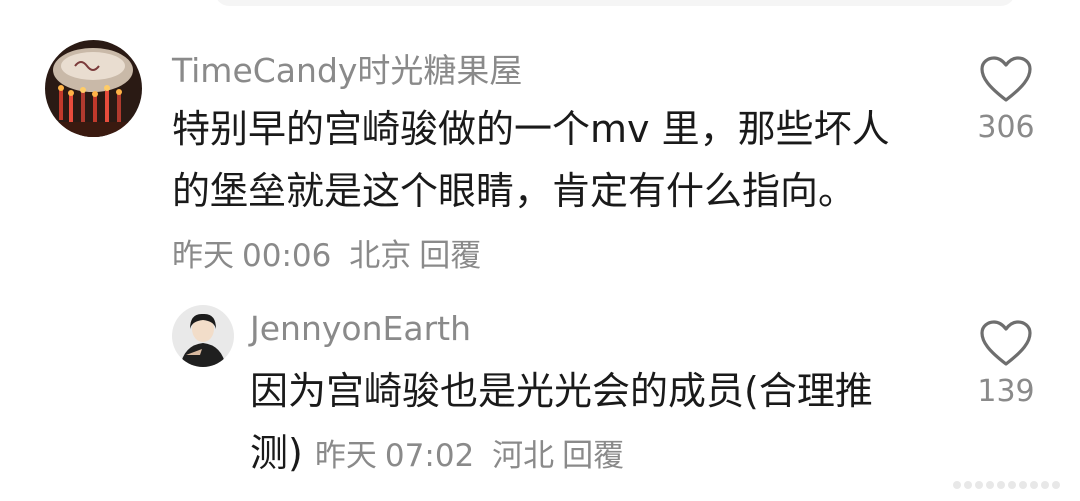 This screenshot has width=1080, height=501. I want to click on birthday-cake-icon, so click(93, 88).